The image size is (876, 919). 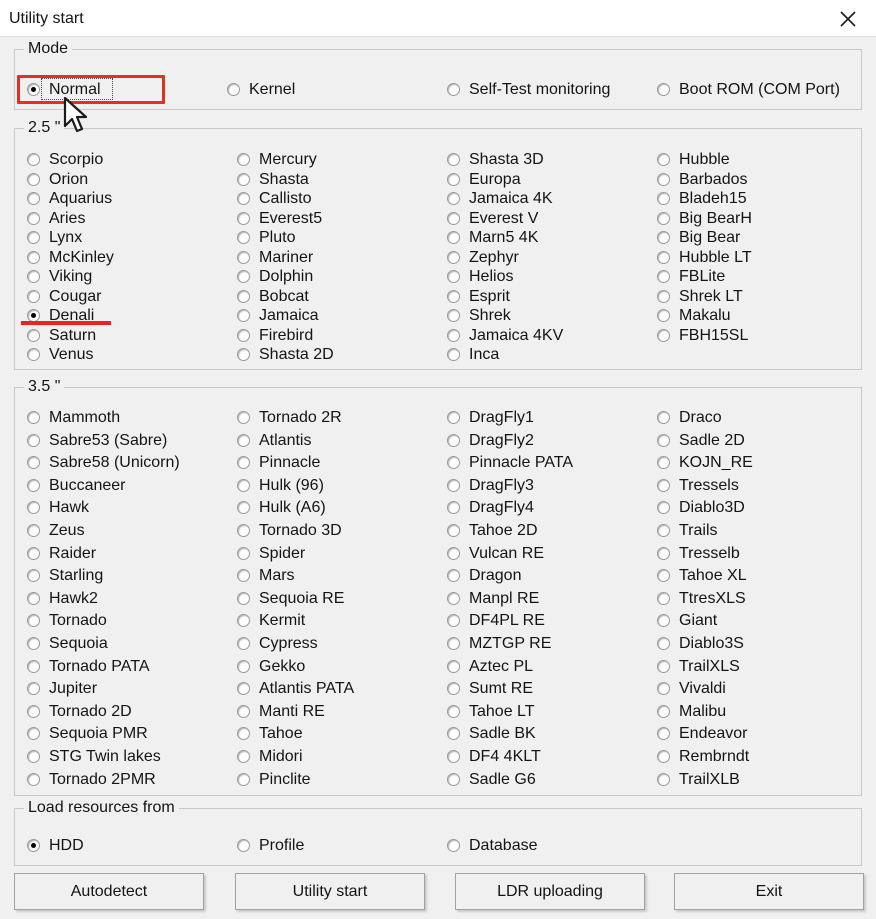 What do you see at coordinates (274, 198) in the screenshot?
I see `drive-25-option-callisto: Callisto` at bounding box center [274, 198].